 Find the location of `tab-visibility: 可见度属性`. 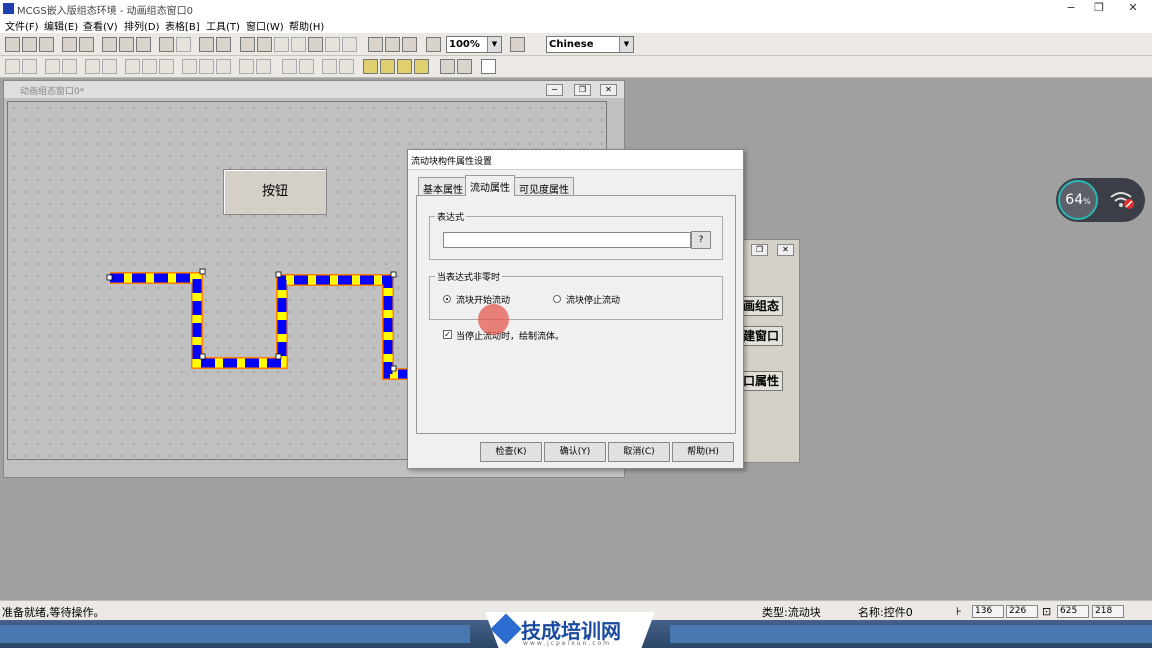

tab-visibility: 可见度属性 is located at coordinates (544, 186).